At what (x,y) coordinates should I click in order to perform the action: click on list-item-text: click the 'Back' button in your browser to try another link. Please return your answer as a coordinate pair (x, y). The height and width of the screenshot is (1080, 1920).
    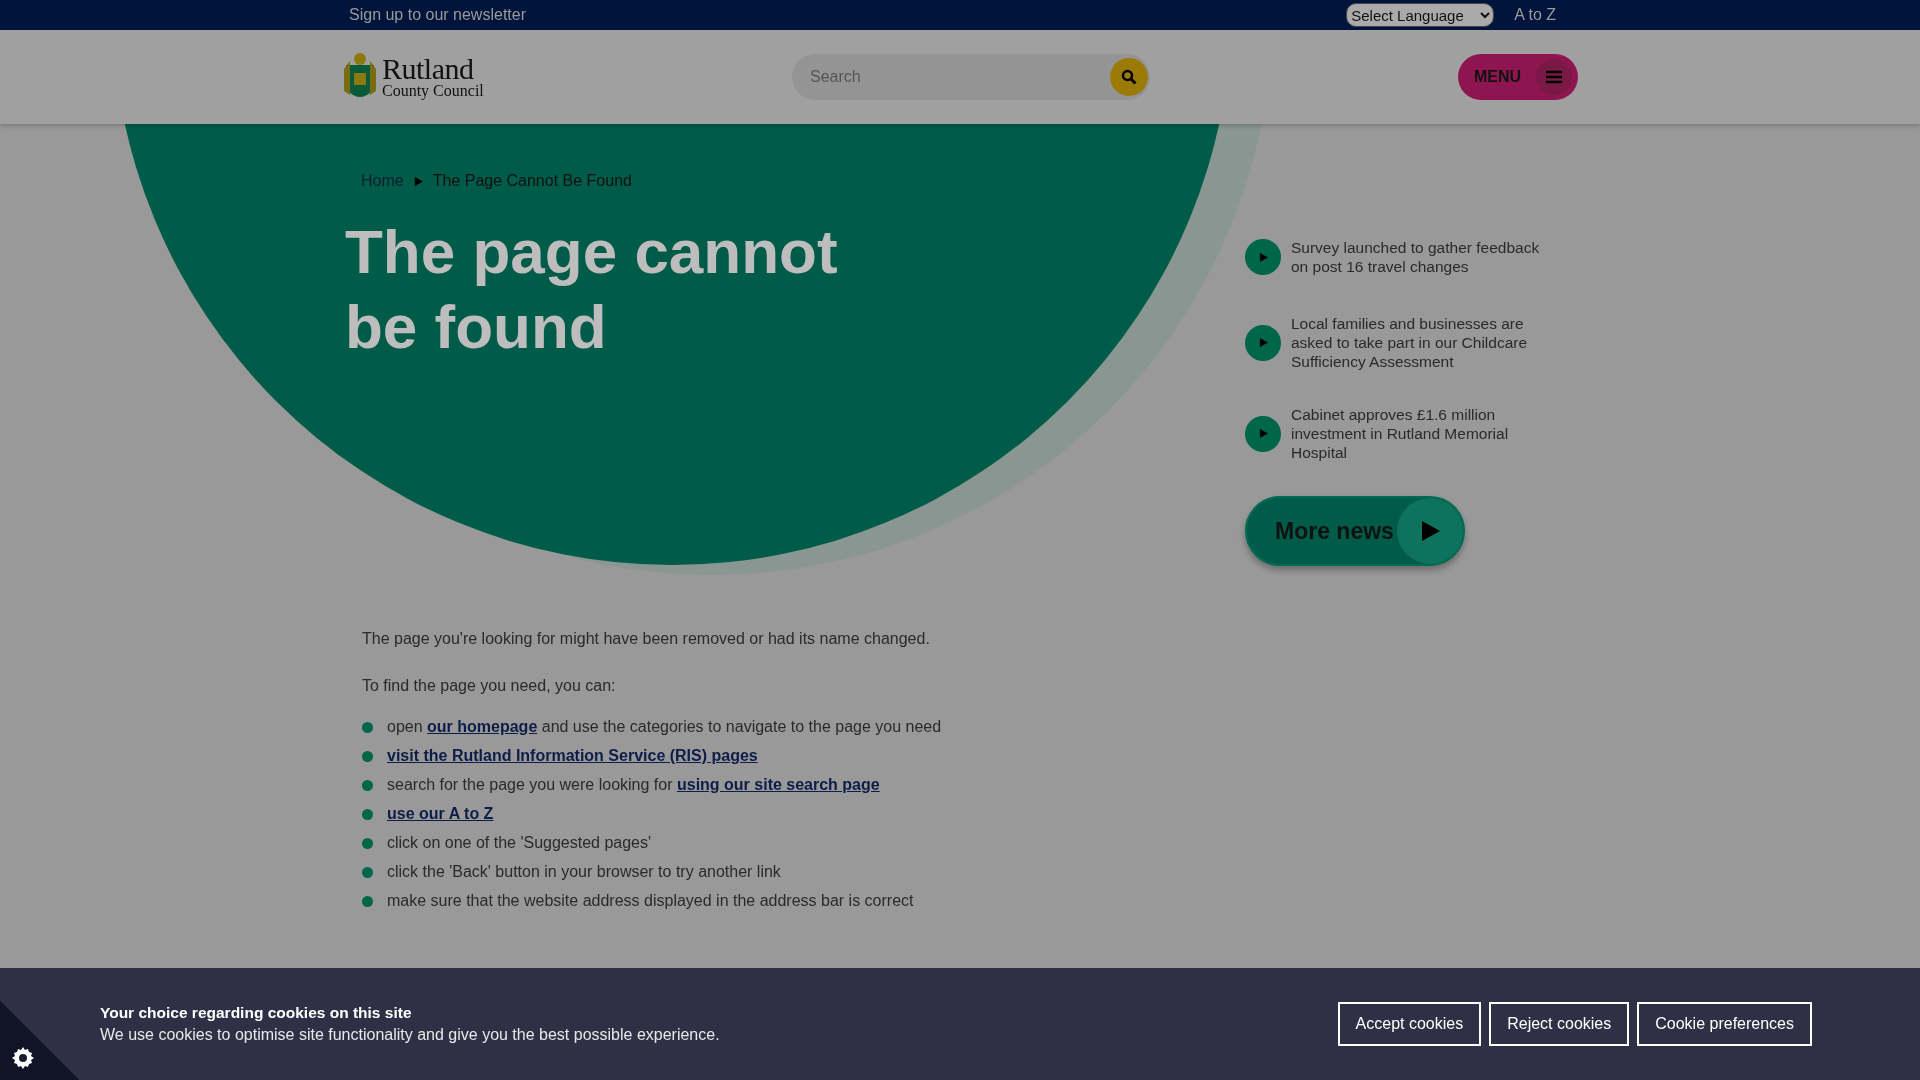
    Looking at the image, I should click on (584, 872).